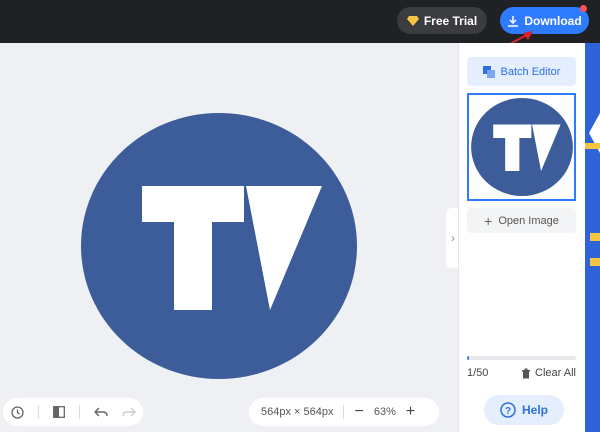 The width and height of the screenshot is (600, 432). What do you see at coordinates (129, 412) in the screenshot?
I see `redo-icon` at bounding box center [129, 412].